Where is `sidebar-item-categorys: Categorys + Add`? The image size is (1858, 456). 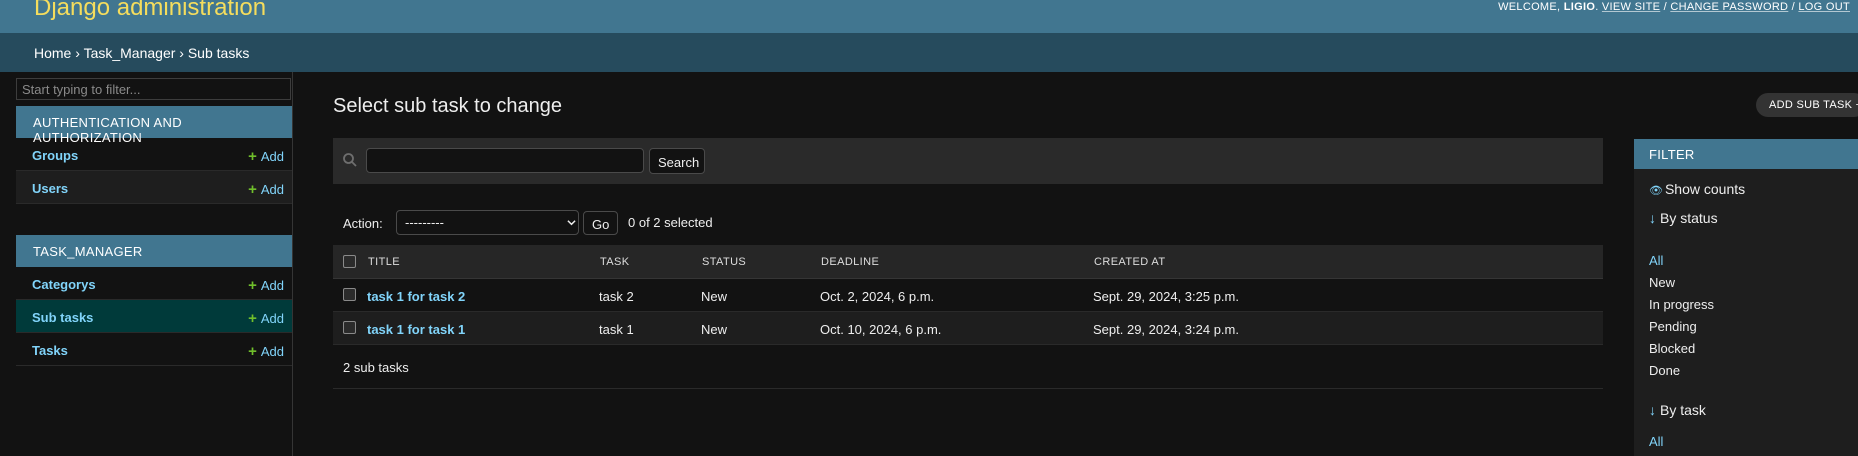 sidebar-item-categorys: Categorys + Add is located at coordinates (154, 283).